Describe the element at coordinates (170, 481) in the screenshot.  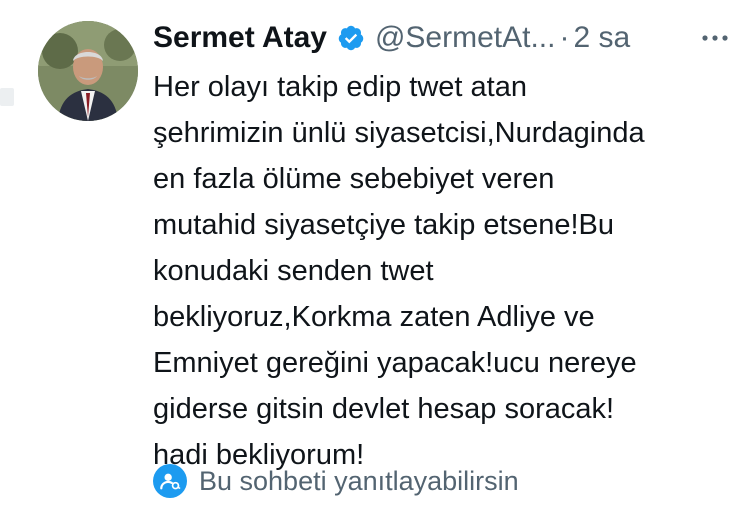
I see `person-at-icon` at that location.